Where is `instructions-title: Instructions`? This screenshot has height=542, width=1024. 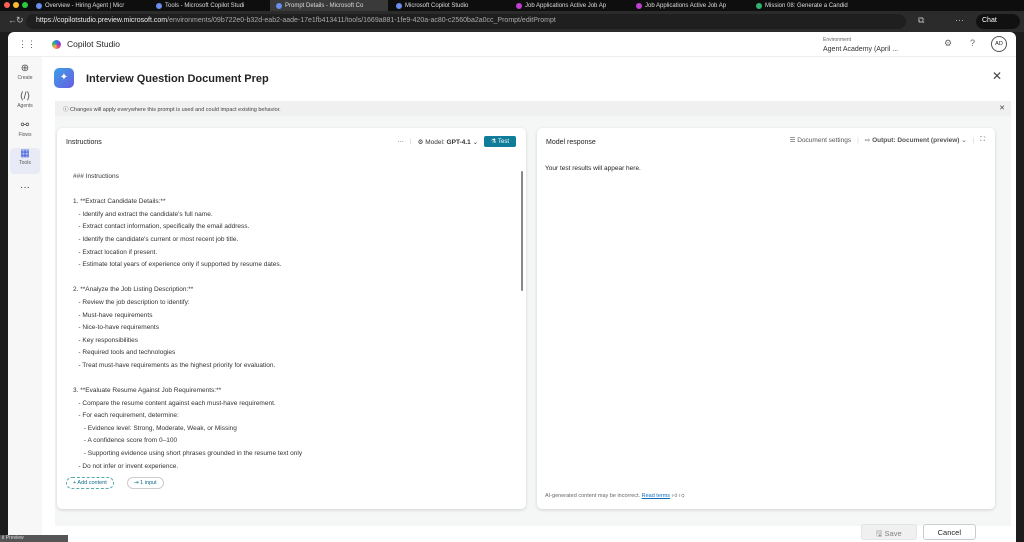 instructions-title: Instructions is located at coordinates (84, 142).